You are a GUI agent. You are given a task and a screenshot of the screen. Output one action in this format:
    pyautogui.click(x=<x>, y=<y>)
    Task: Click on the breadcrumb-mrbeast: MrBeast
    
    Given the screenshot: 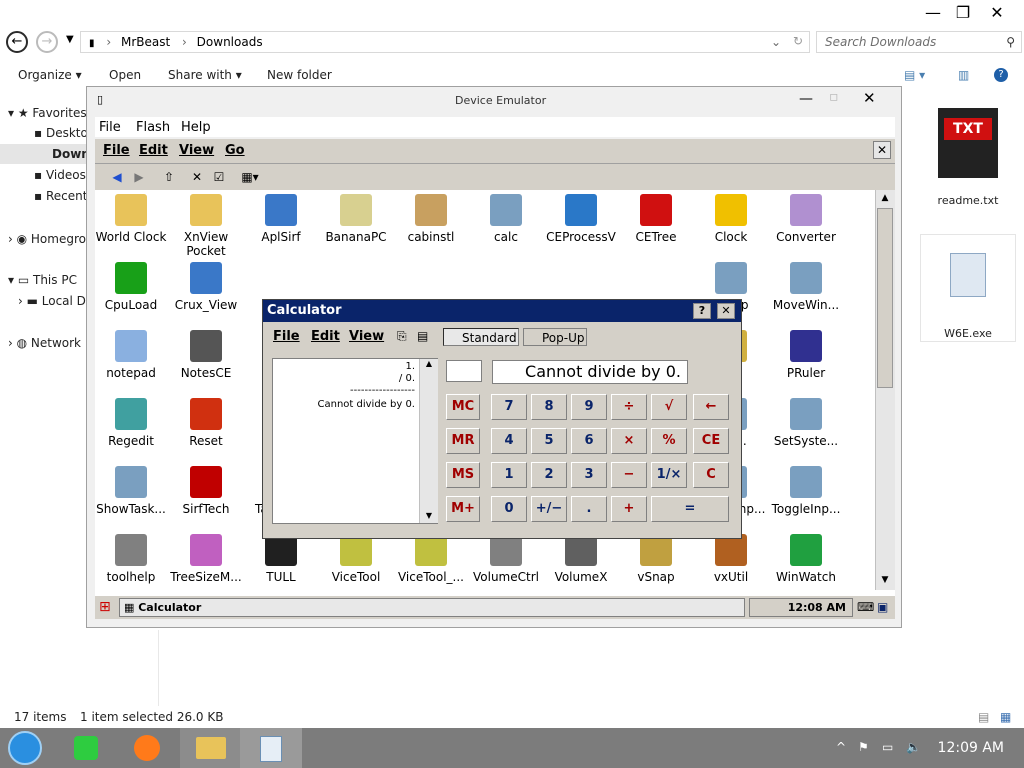 What is the action you would take?
    pyautogui.click(x=145, y=42)
    